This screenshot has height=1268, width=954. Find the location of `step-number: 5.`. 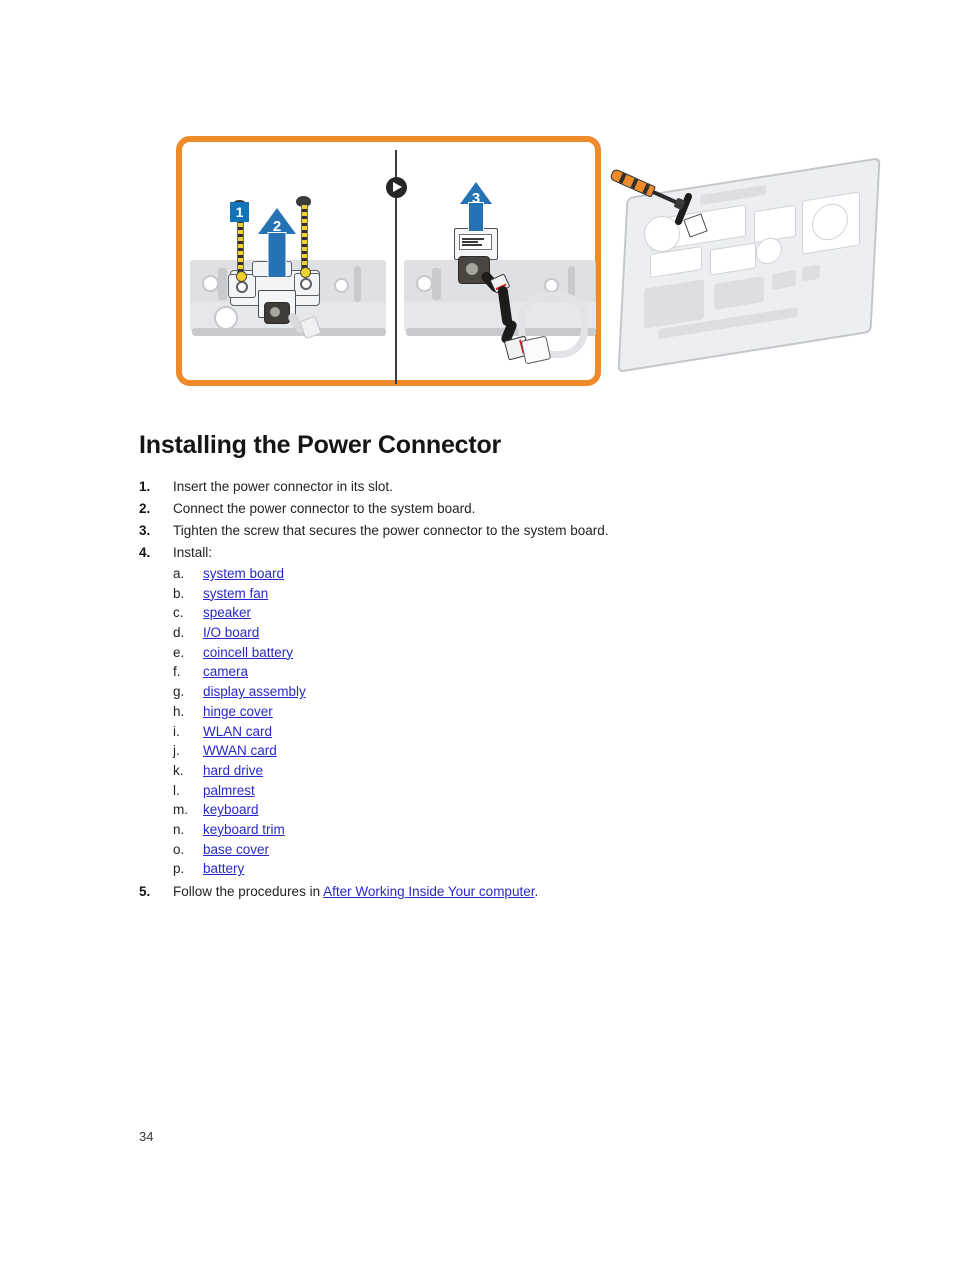

step-number: 5. is located at coordinates (145, 891).